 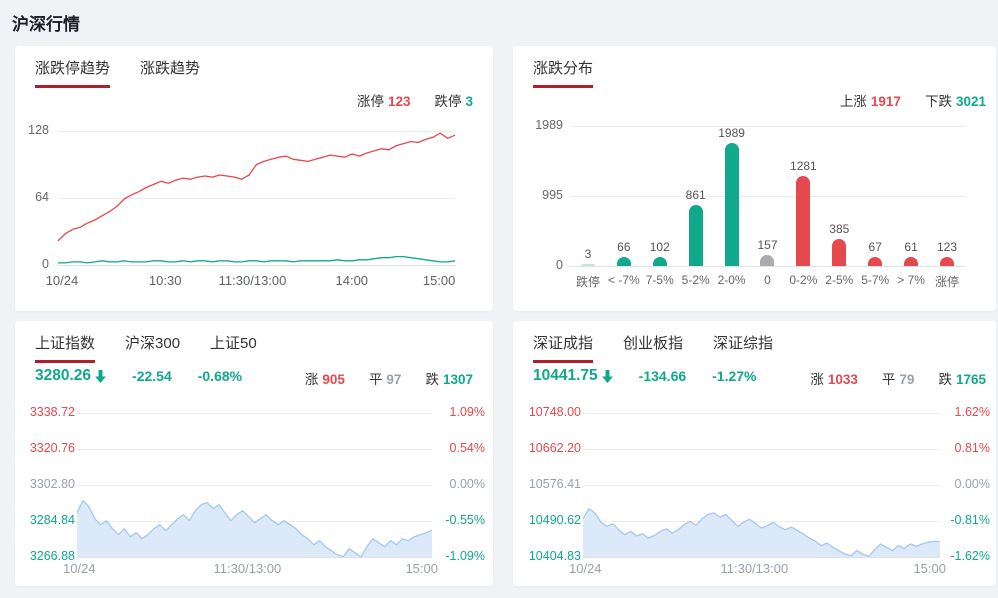 What do you see at coordinates (549, 125) in the screenshot?
I see `y-tick-1989: 1989` at bounding box center [549, 125].